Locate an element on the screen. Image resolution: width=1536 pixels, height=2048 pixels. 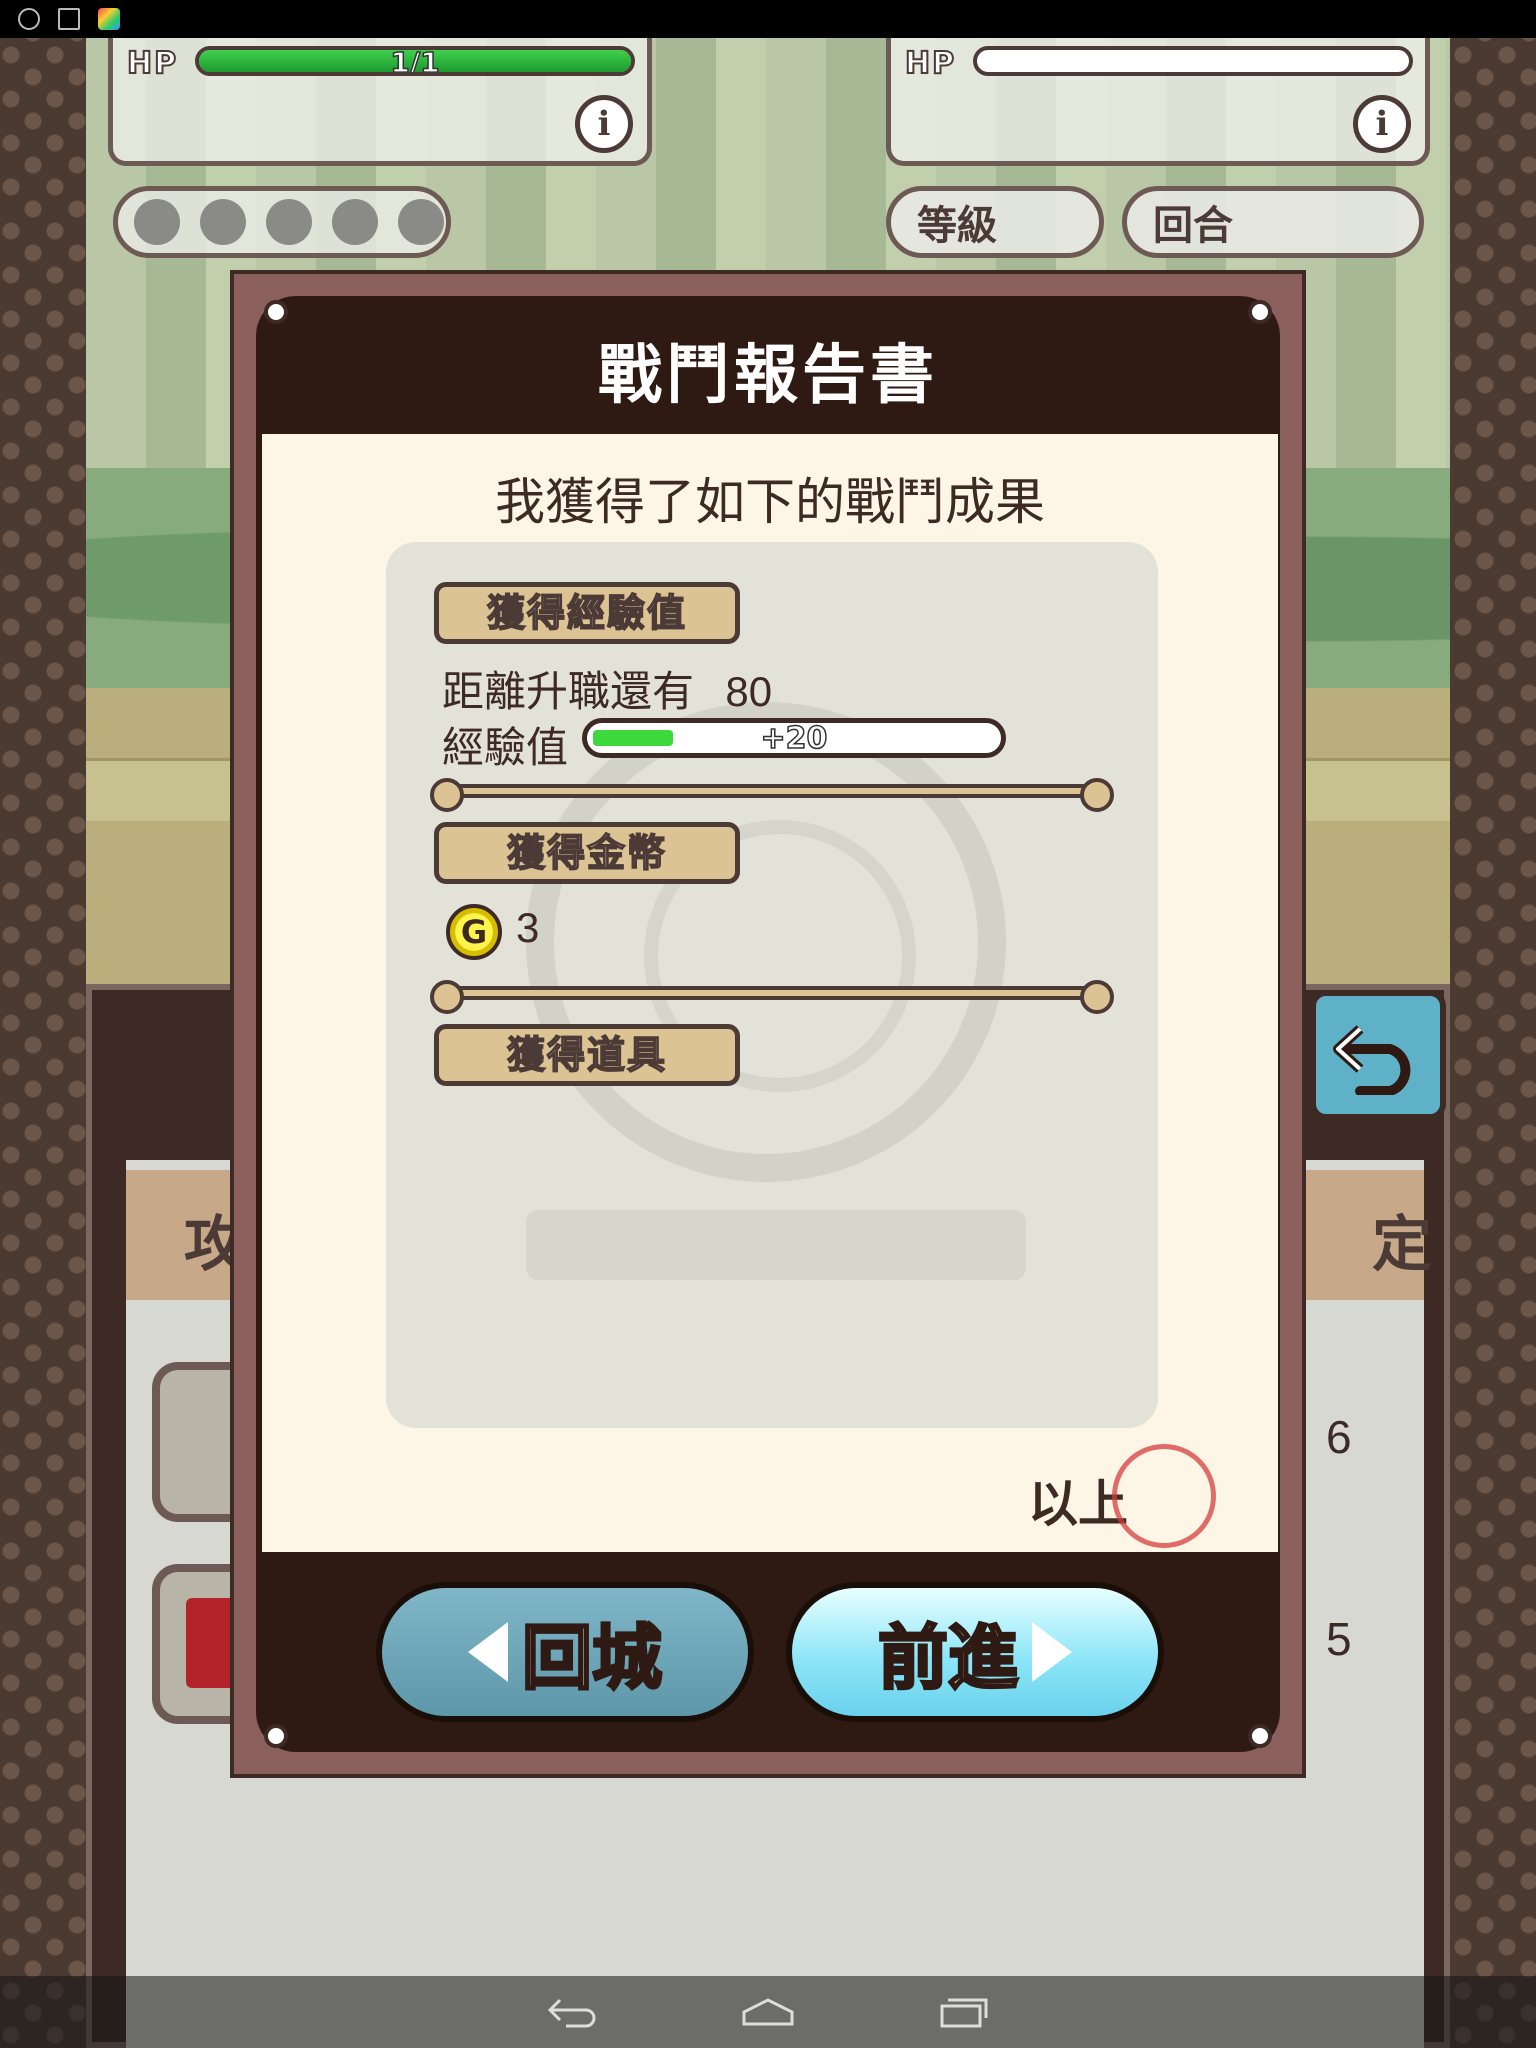
promotion-label: 距離升職還有 is located at coordinates (568, 691).